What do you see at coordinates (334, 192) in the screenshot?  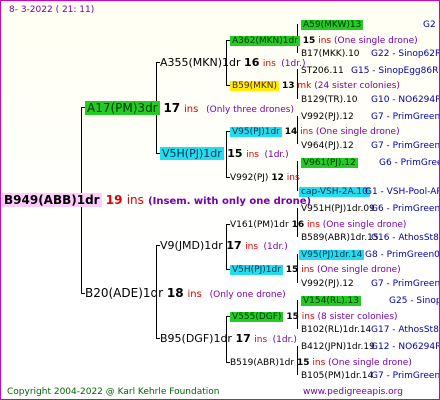 I see `gen4-name: cap-VSH-2A.10` at bounding box center [334, 192].